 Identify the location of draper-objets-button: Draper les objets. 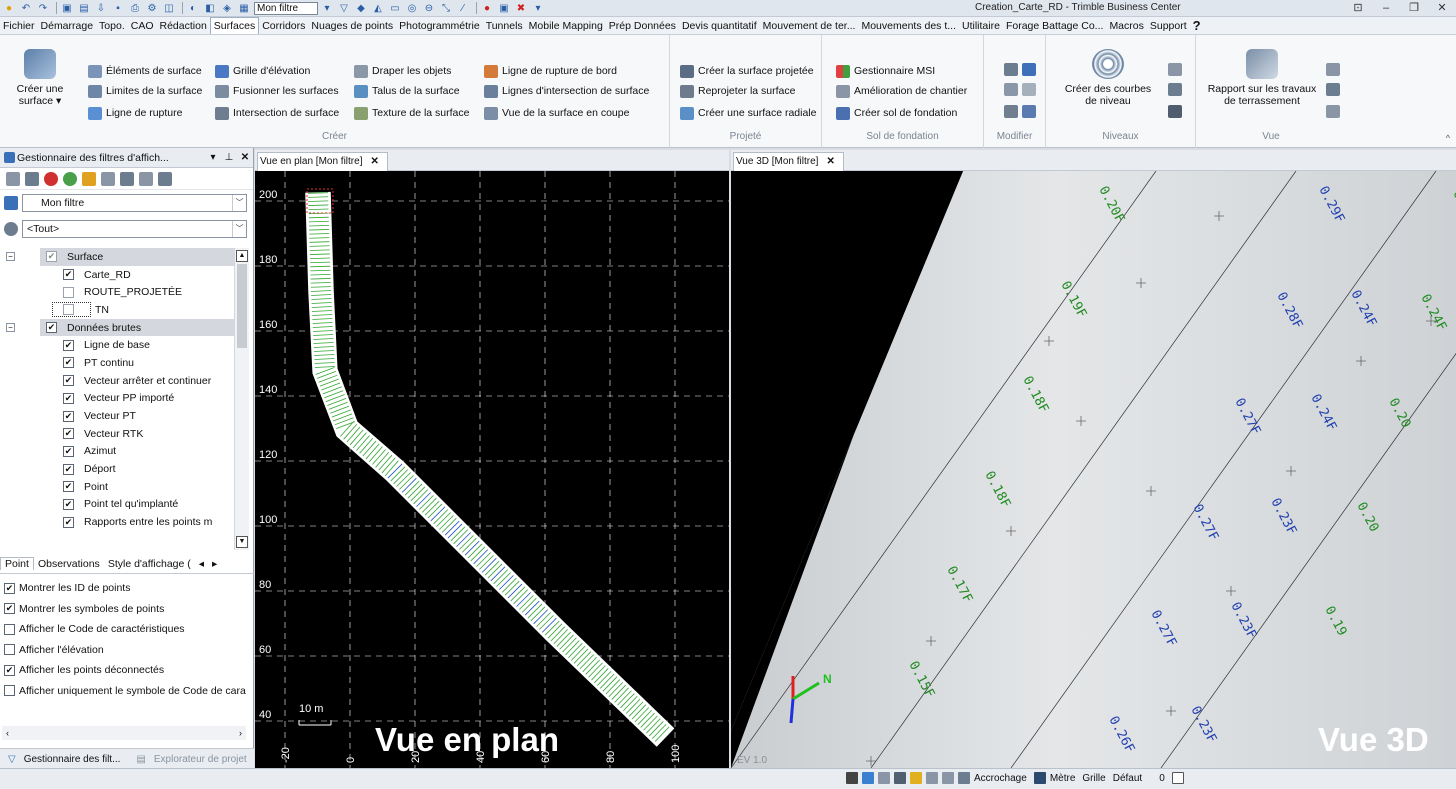
(402, 71).